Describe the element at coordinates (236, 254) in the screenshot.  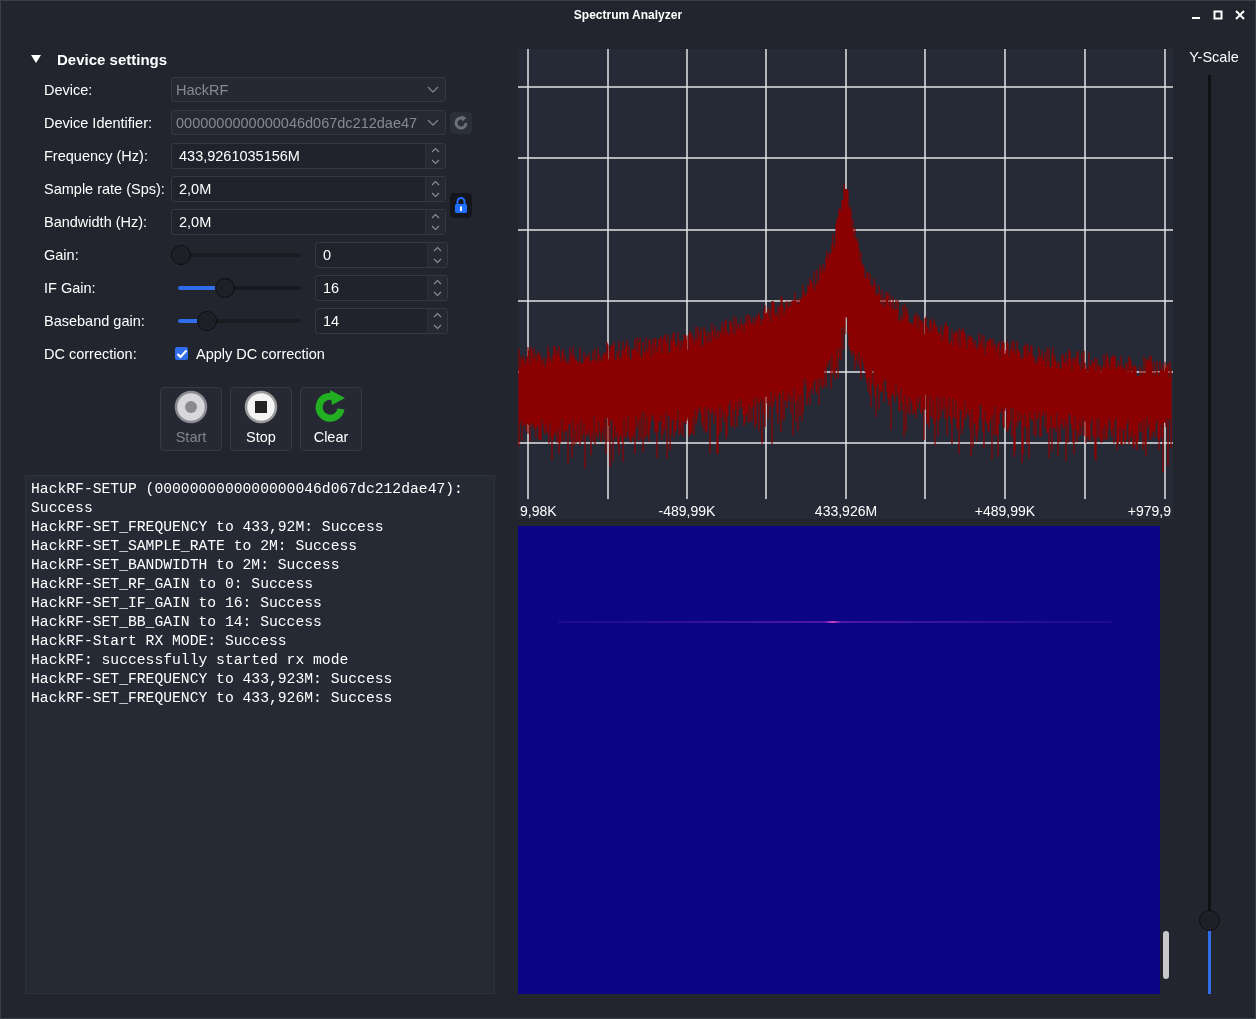
I see `slider` at that location.